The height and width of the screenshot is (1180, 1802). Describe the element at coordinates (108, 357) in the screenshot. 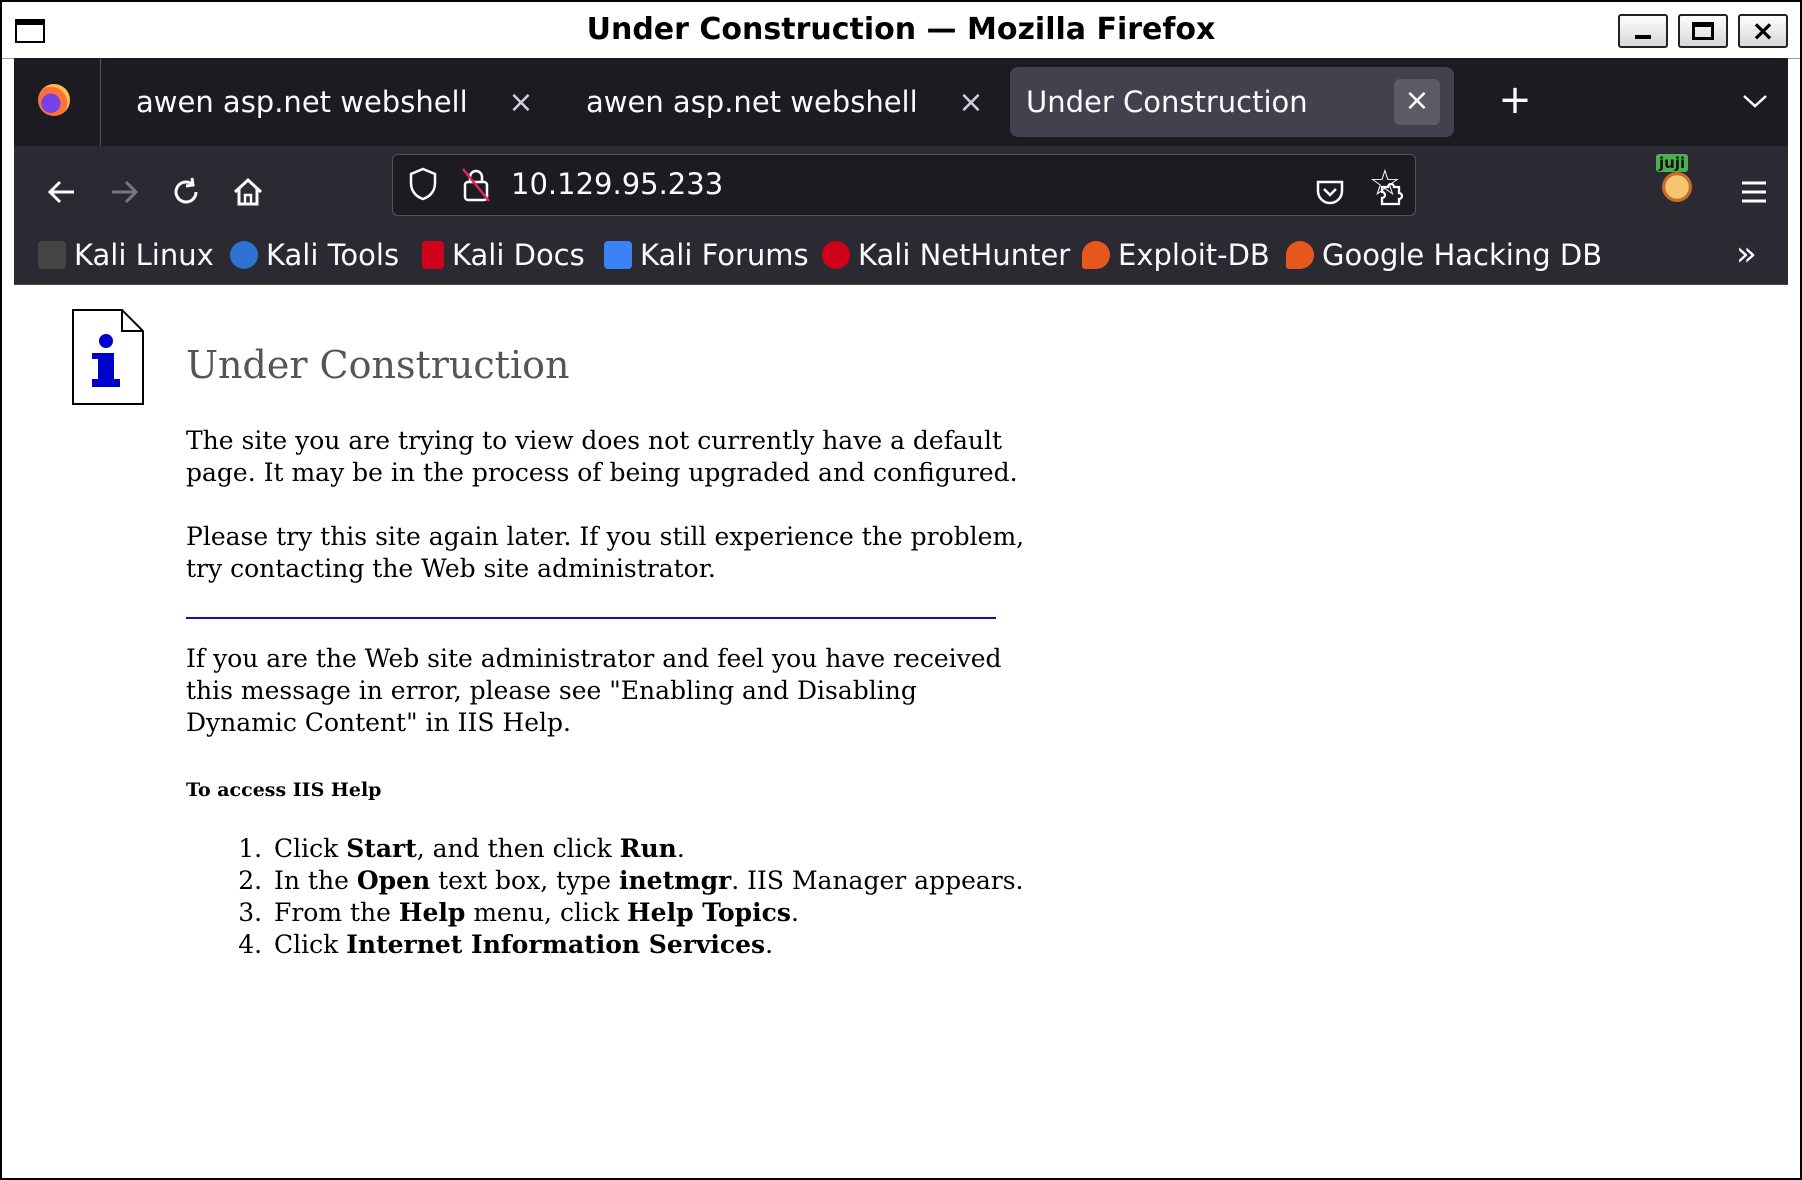

I see `info-document-icon` at that location.